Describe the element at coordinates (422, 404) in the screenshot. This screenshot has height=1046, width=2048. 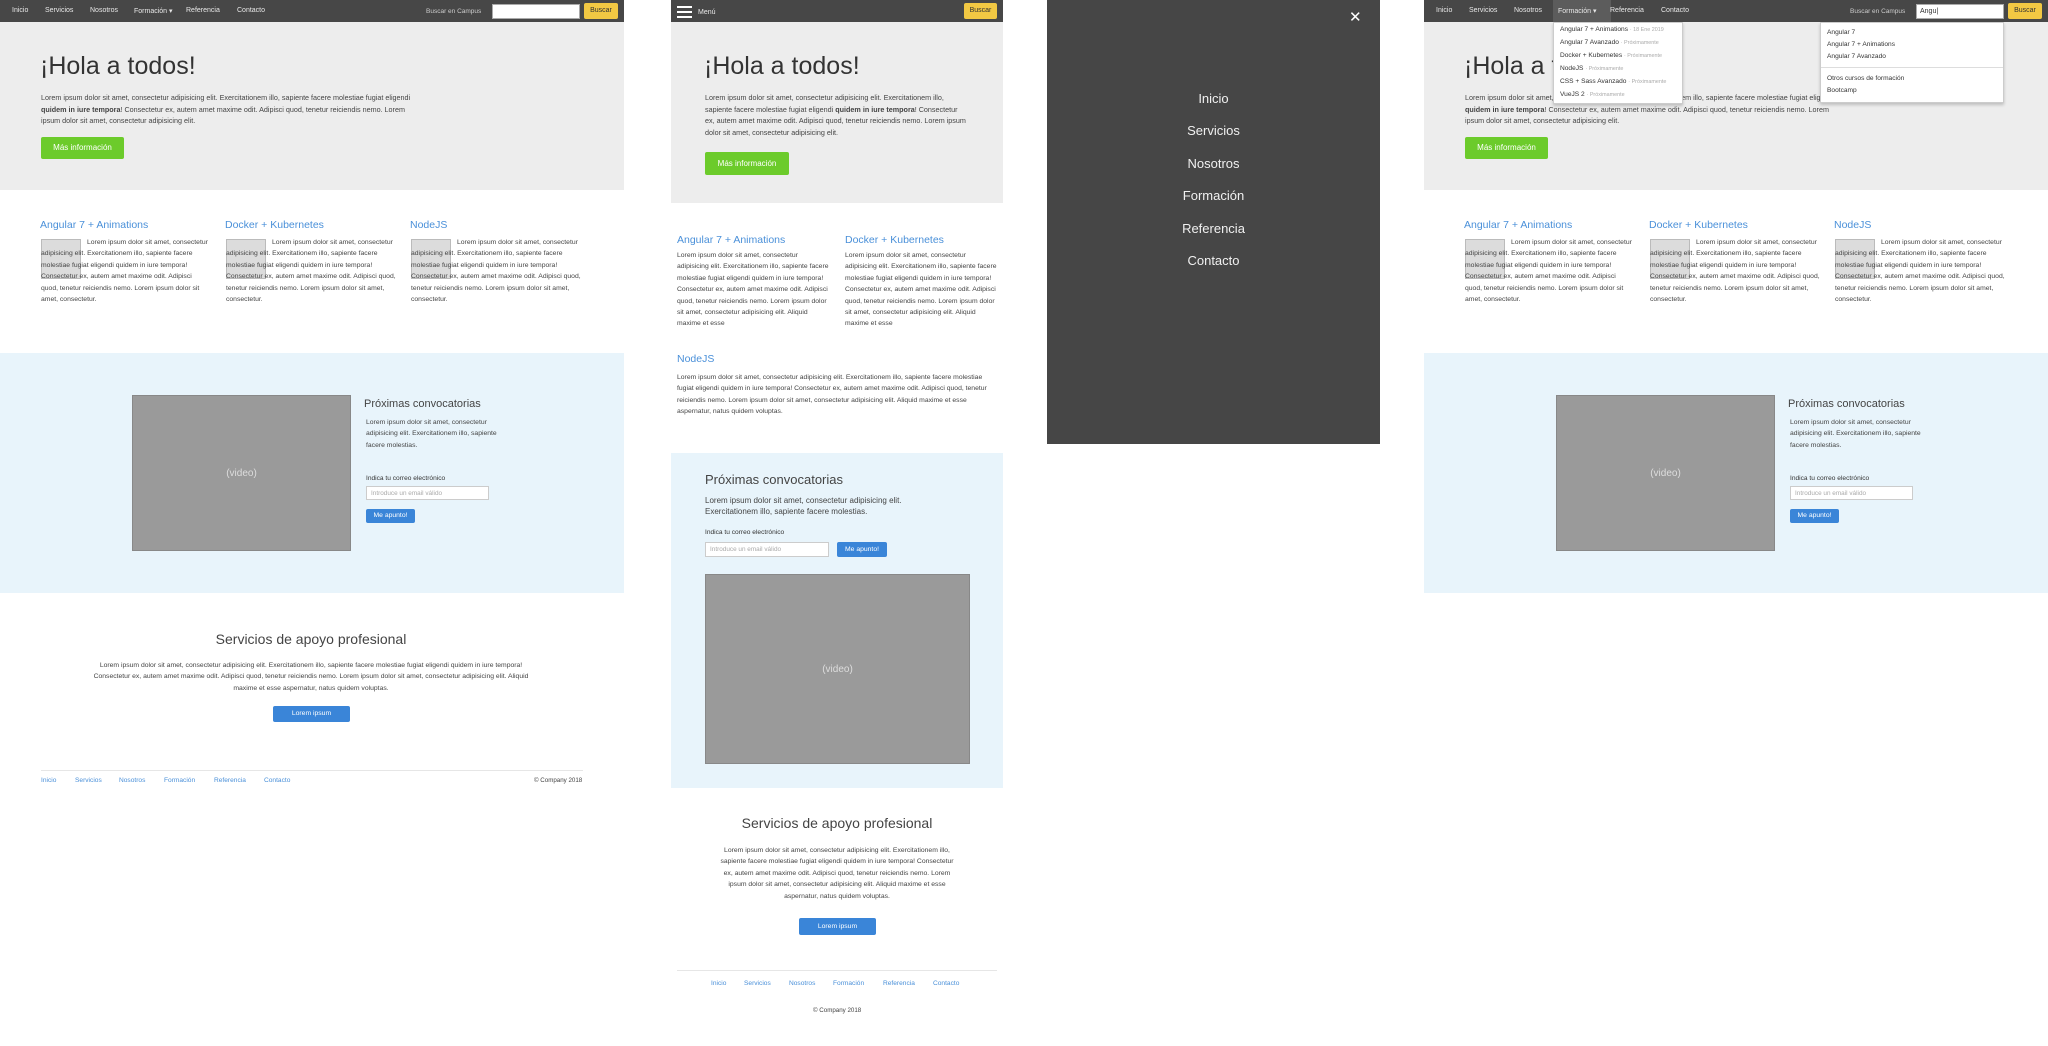
I see `upcoming-title: Próximas convocatorias` at that location.